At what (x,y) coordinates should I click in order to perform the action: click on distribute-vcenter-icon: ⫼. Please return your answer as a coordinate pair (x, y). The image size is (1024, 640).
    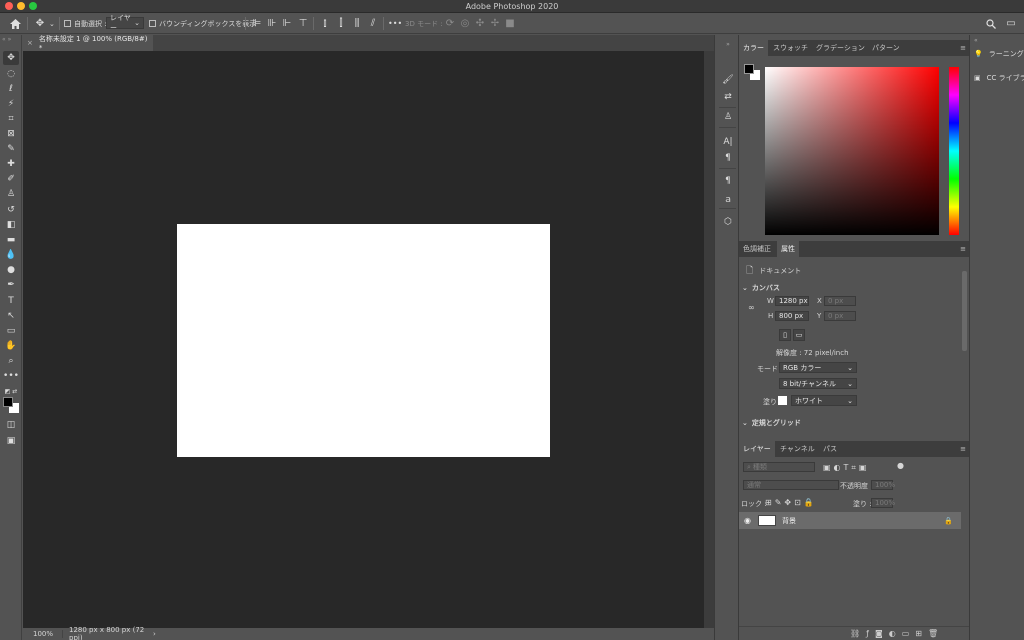
    Looking at the image, I should click on (357, 23).